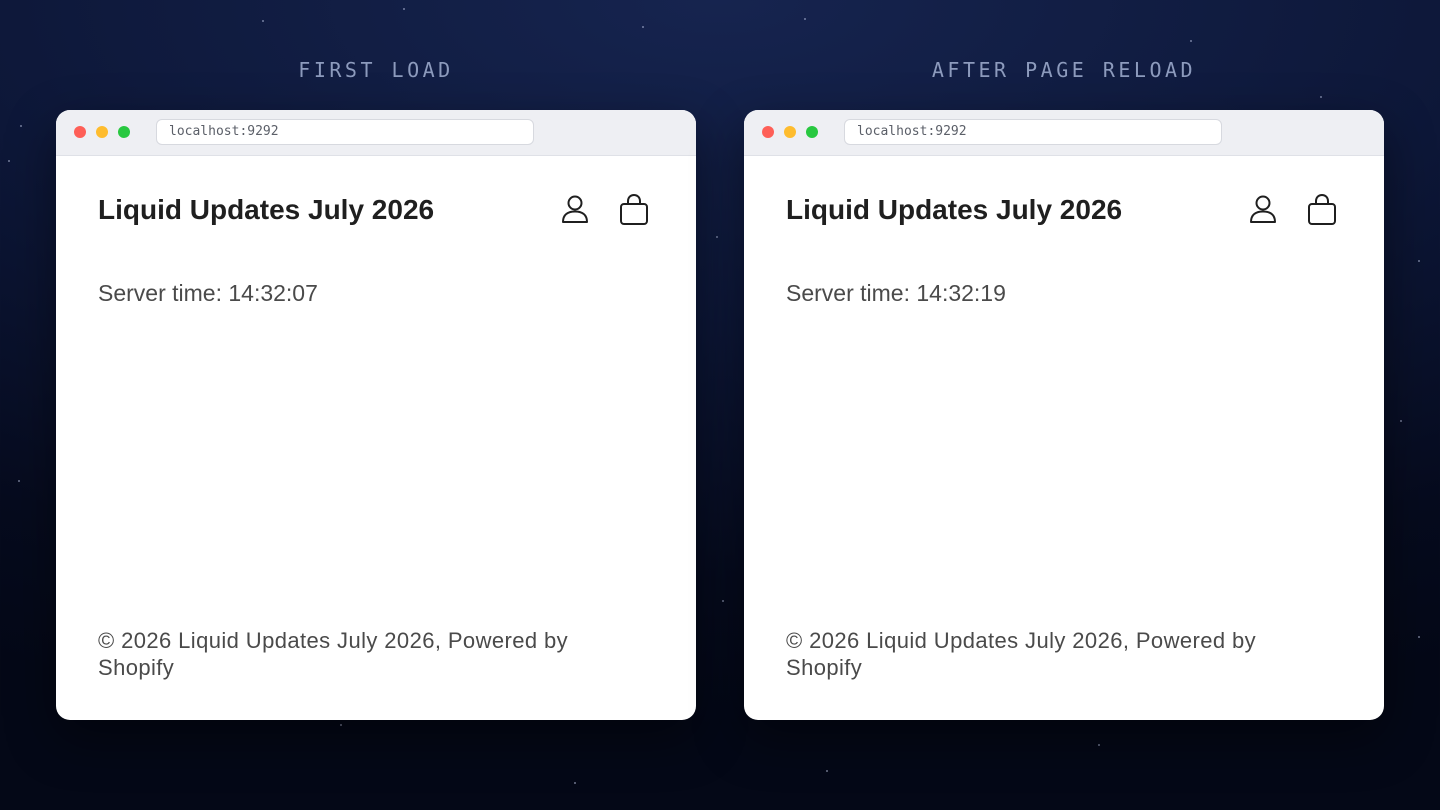  I want to click on server-time-text: Server time: 14:32:19, so click(896, 293).